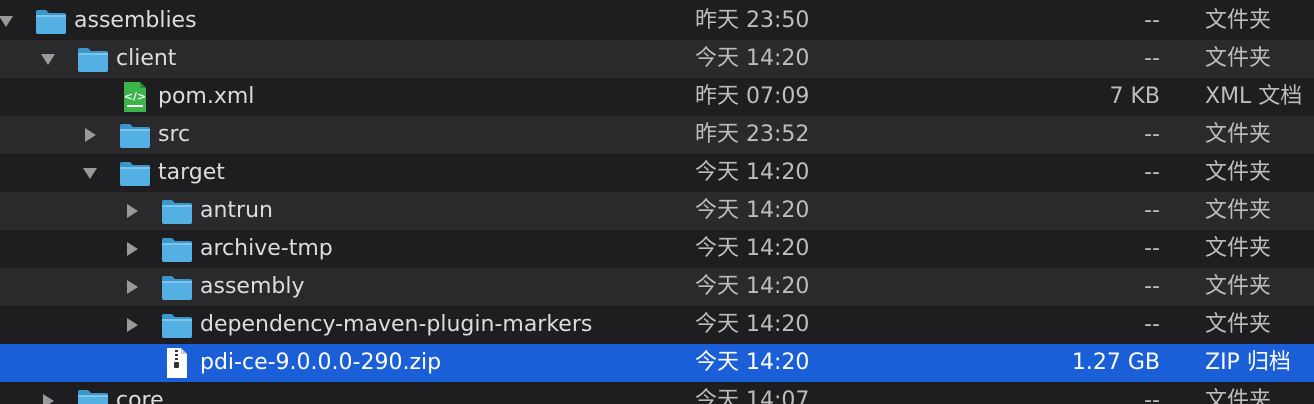 This screenshot has height=404, width=1314. Describe the element at coordinates (657, 135) in the screenshot. I see `file-row: src 昨天 23:52 -- 文件夹` at that location.